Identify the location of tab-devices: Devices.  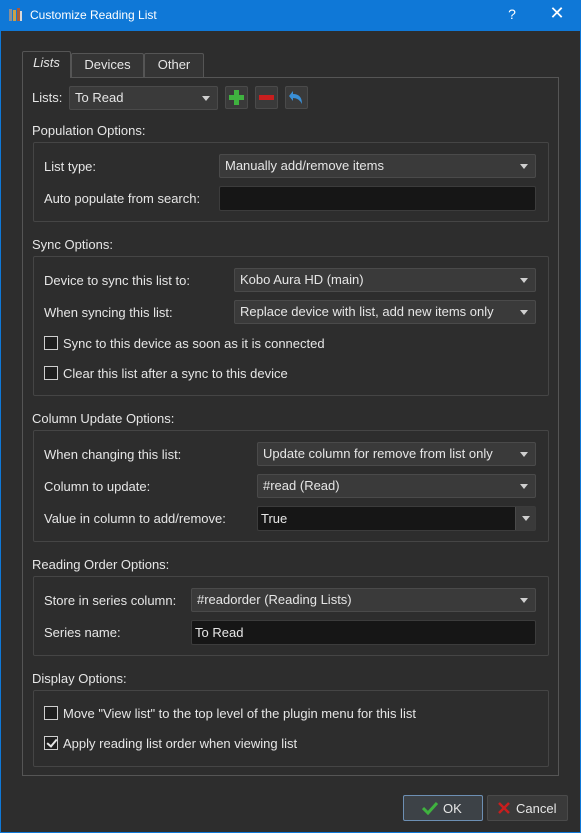
(107, 65).